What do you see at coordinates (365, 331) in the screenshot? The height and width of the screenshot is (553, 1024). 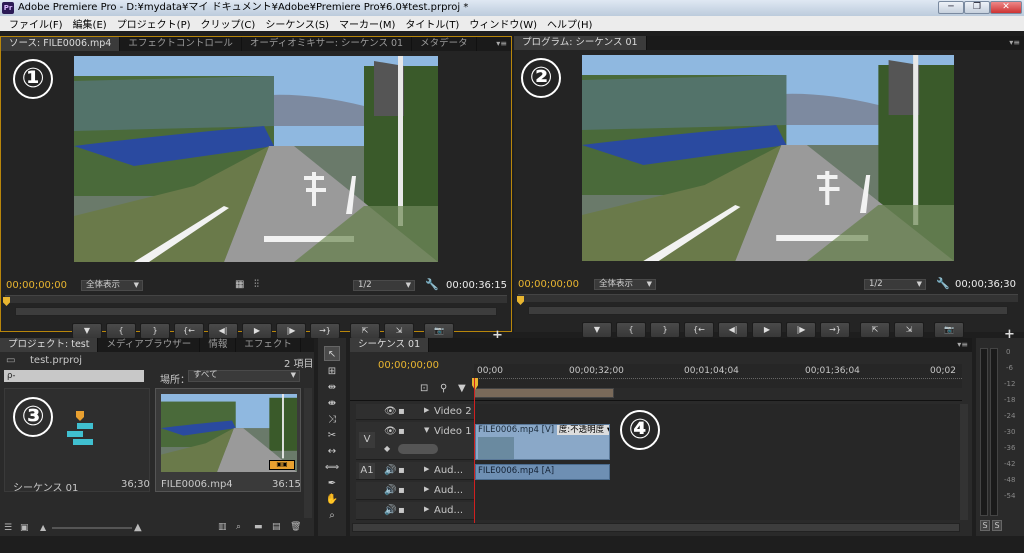 I see `insert-button: ⇱` at bounding box center [365, 331].